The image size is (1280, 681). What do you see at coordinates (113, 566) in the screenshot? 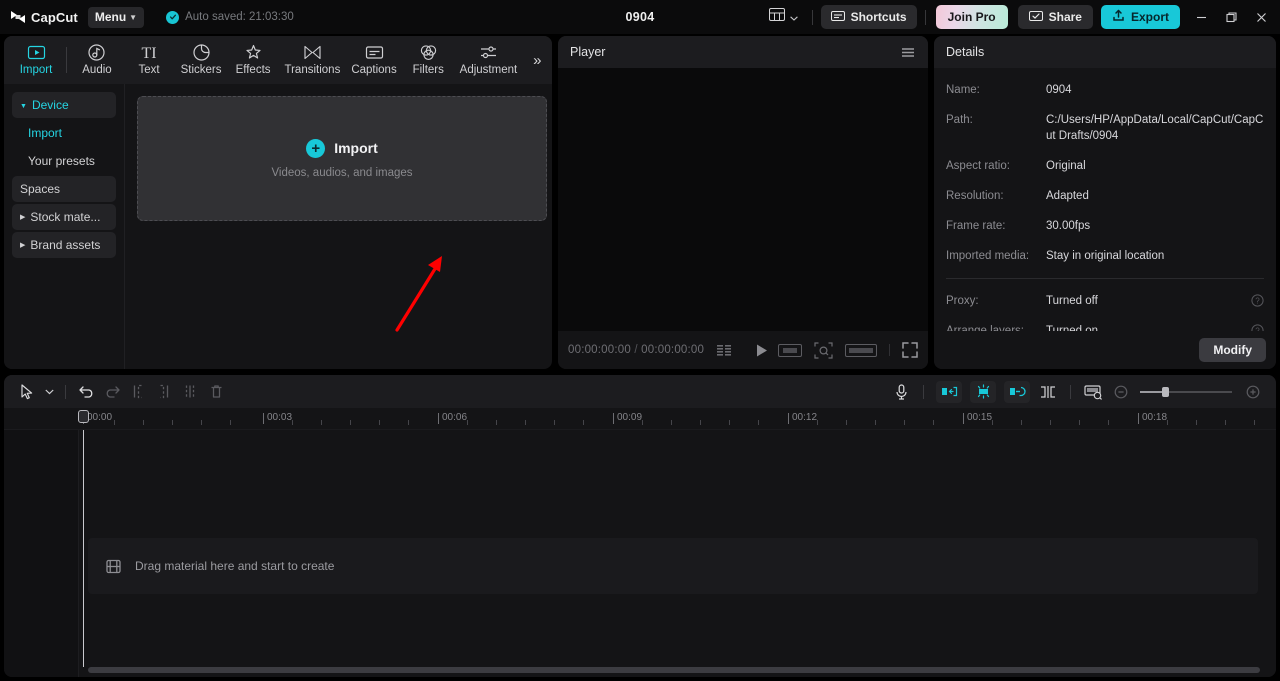
I see `media-placeholder-icon` at bounding box center [113, 566].